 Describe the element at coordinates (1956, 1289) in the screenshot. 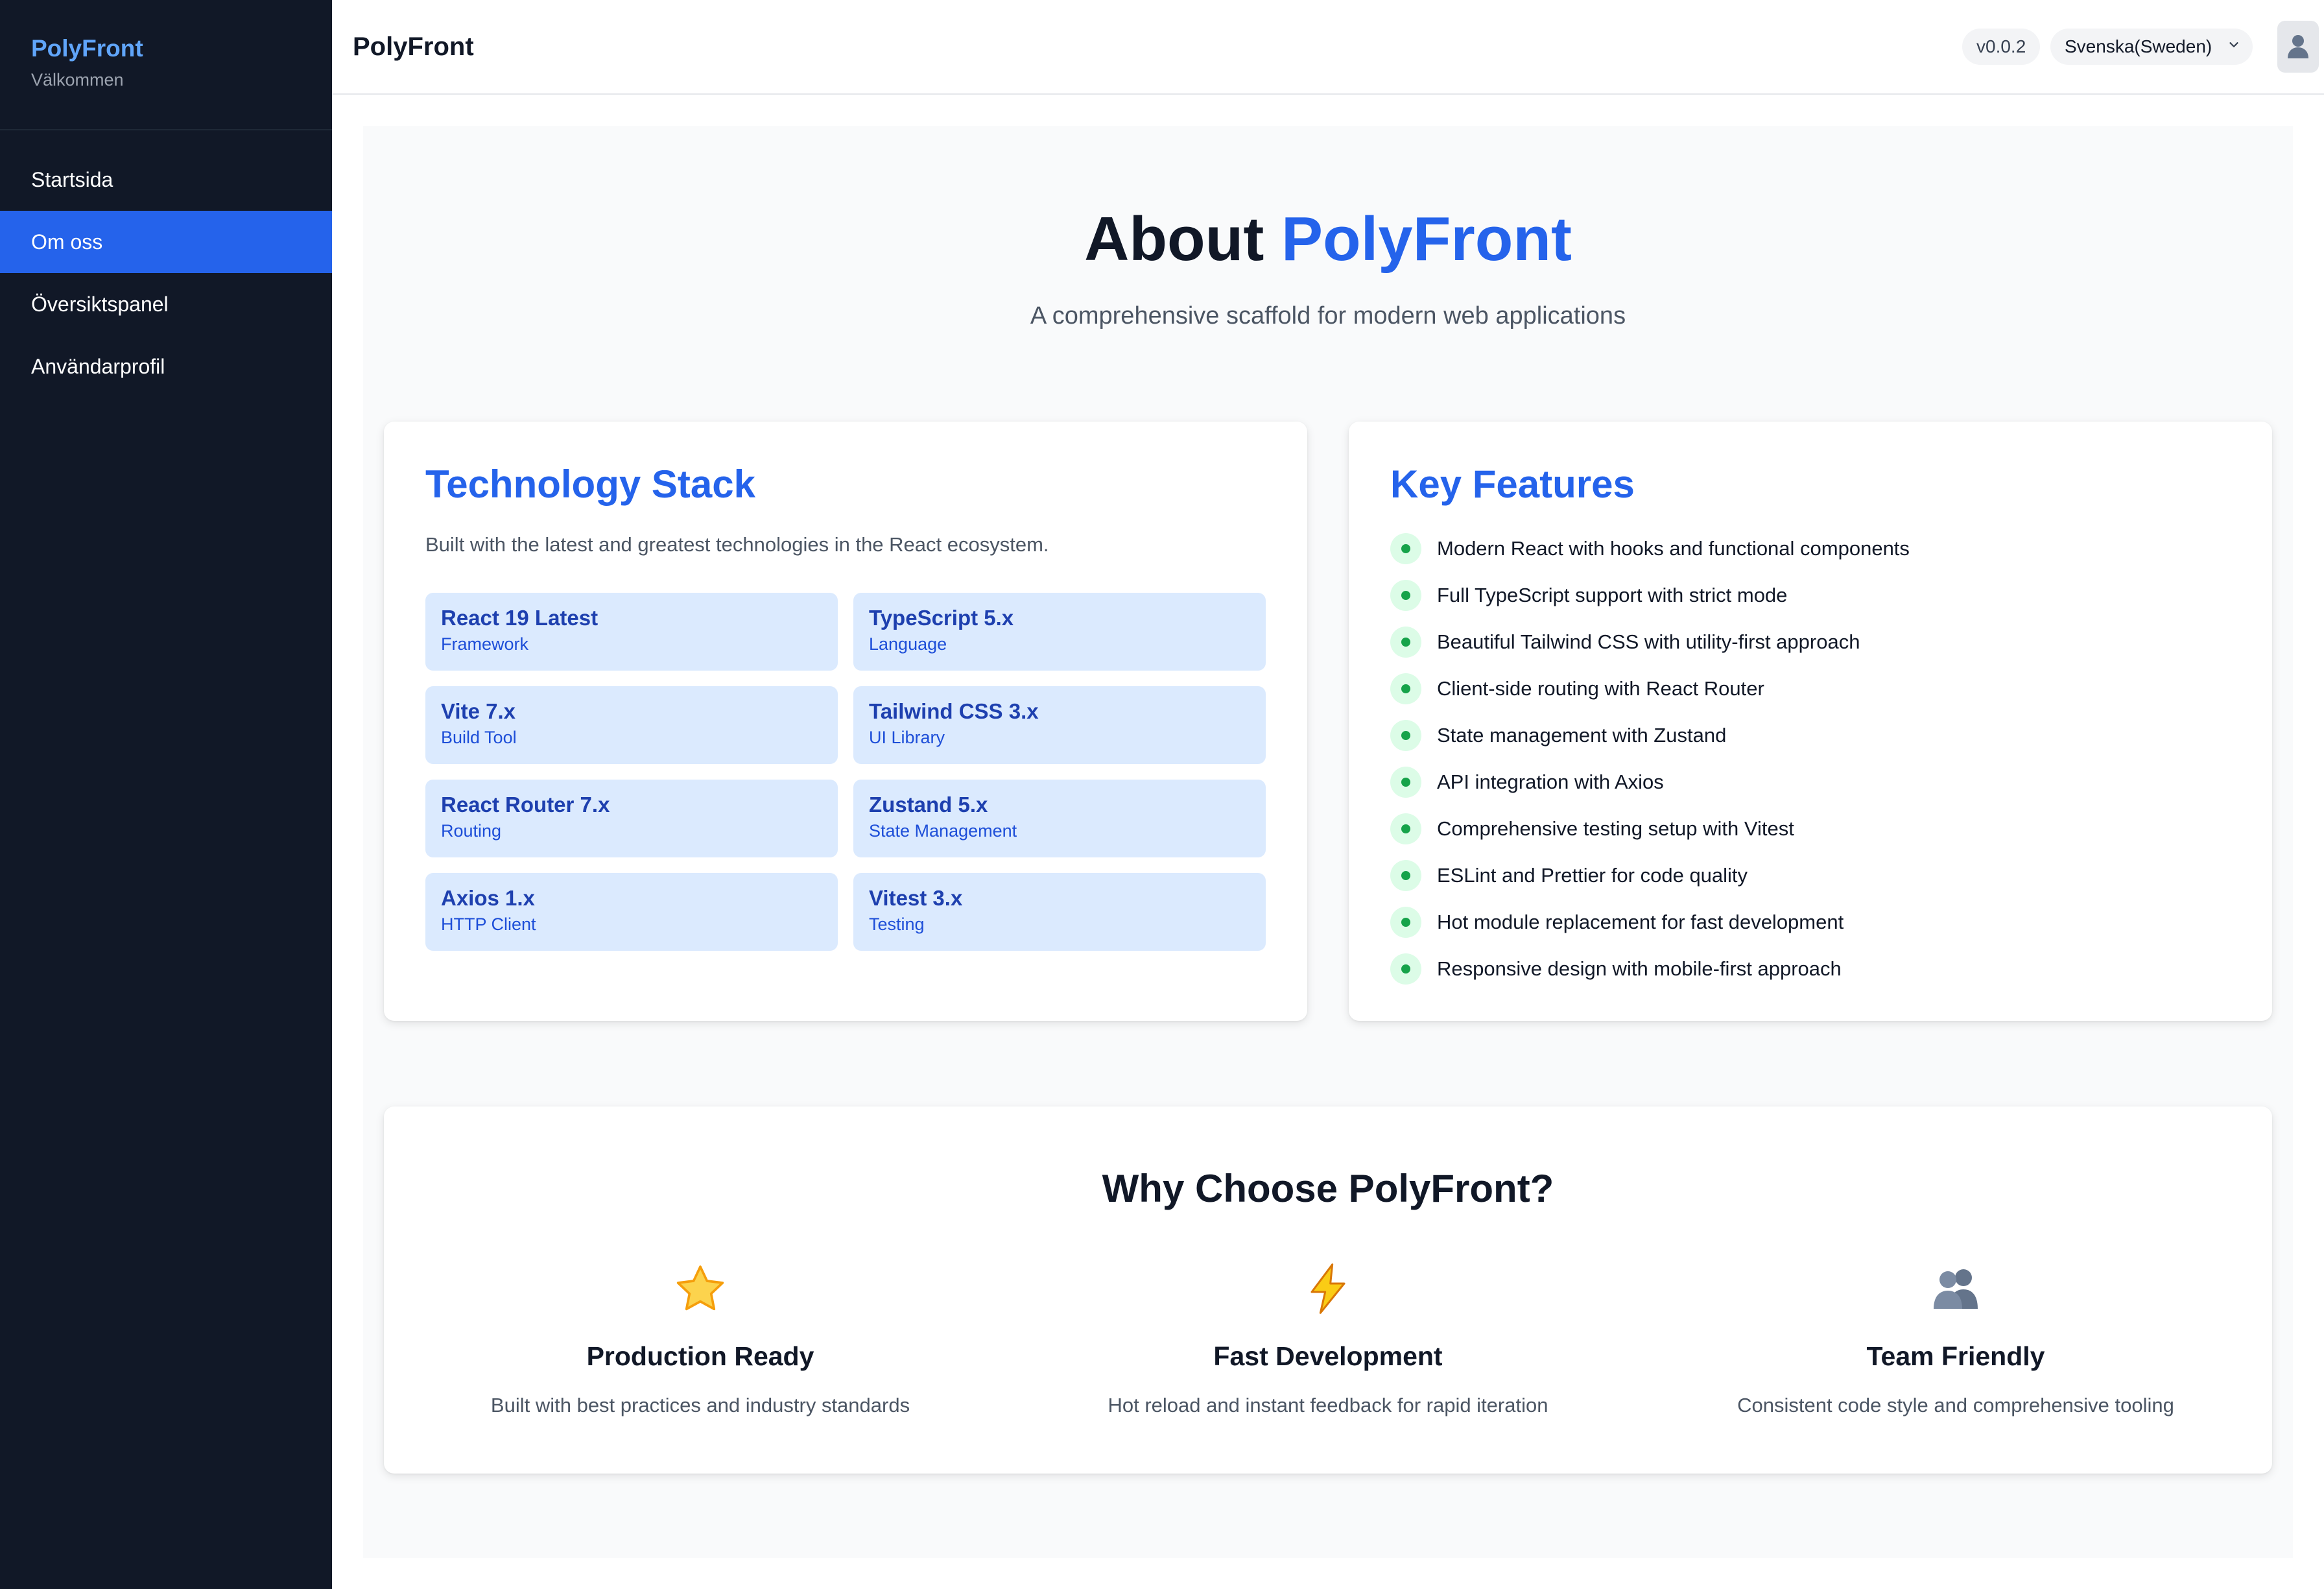

I see `people-icon` at that location.